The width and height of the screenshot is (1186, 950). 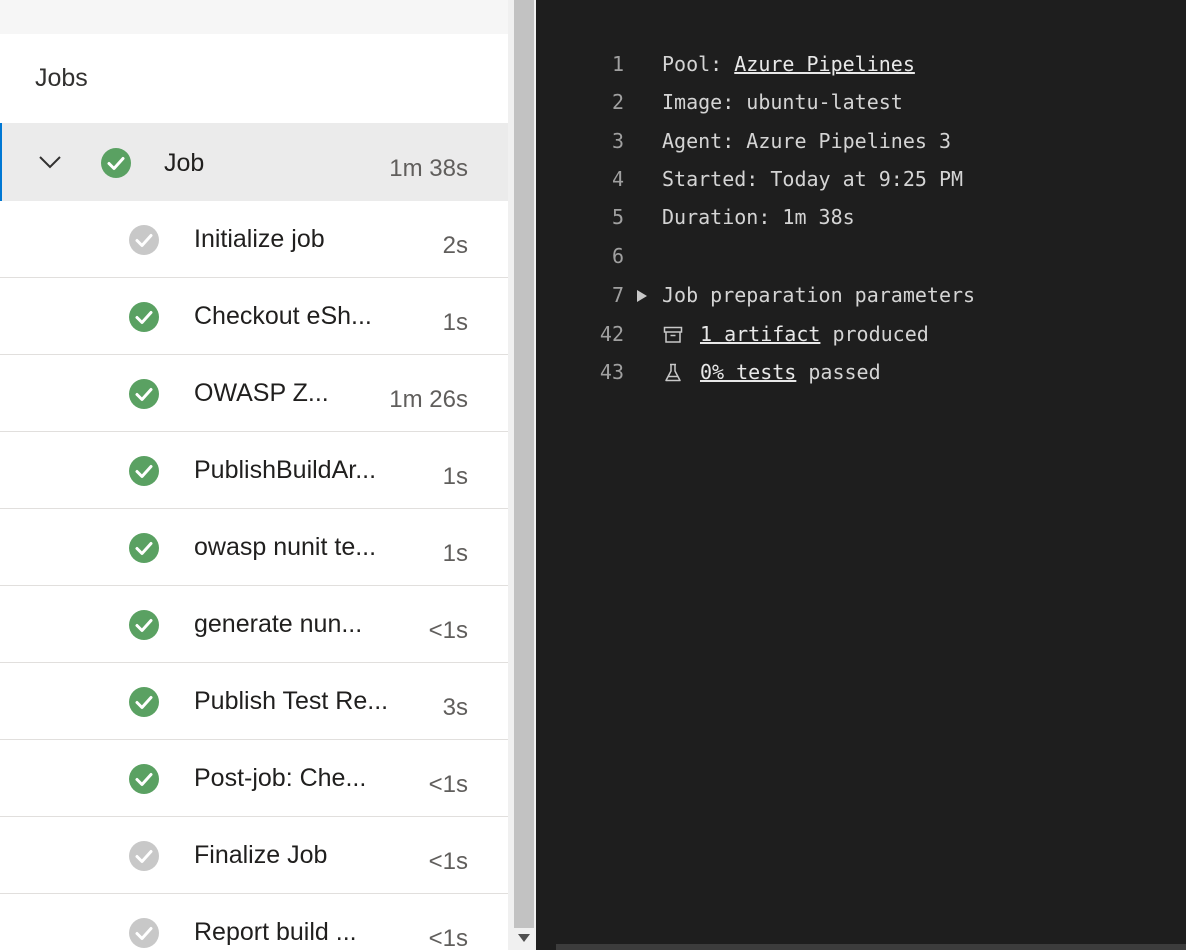 I want to click on pool-link: Azure Pipelines, so click(x=824, y=64).